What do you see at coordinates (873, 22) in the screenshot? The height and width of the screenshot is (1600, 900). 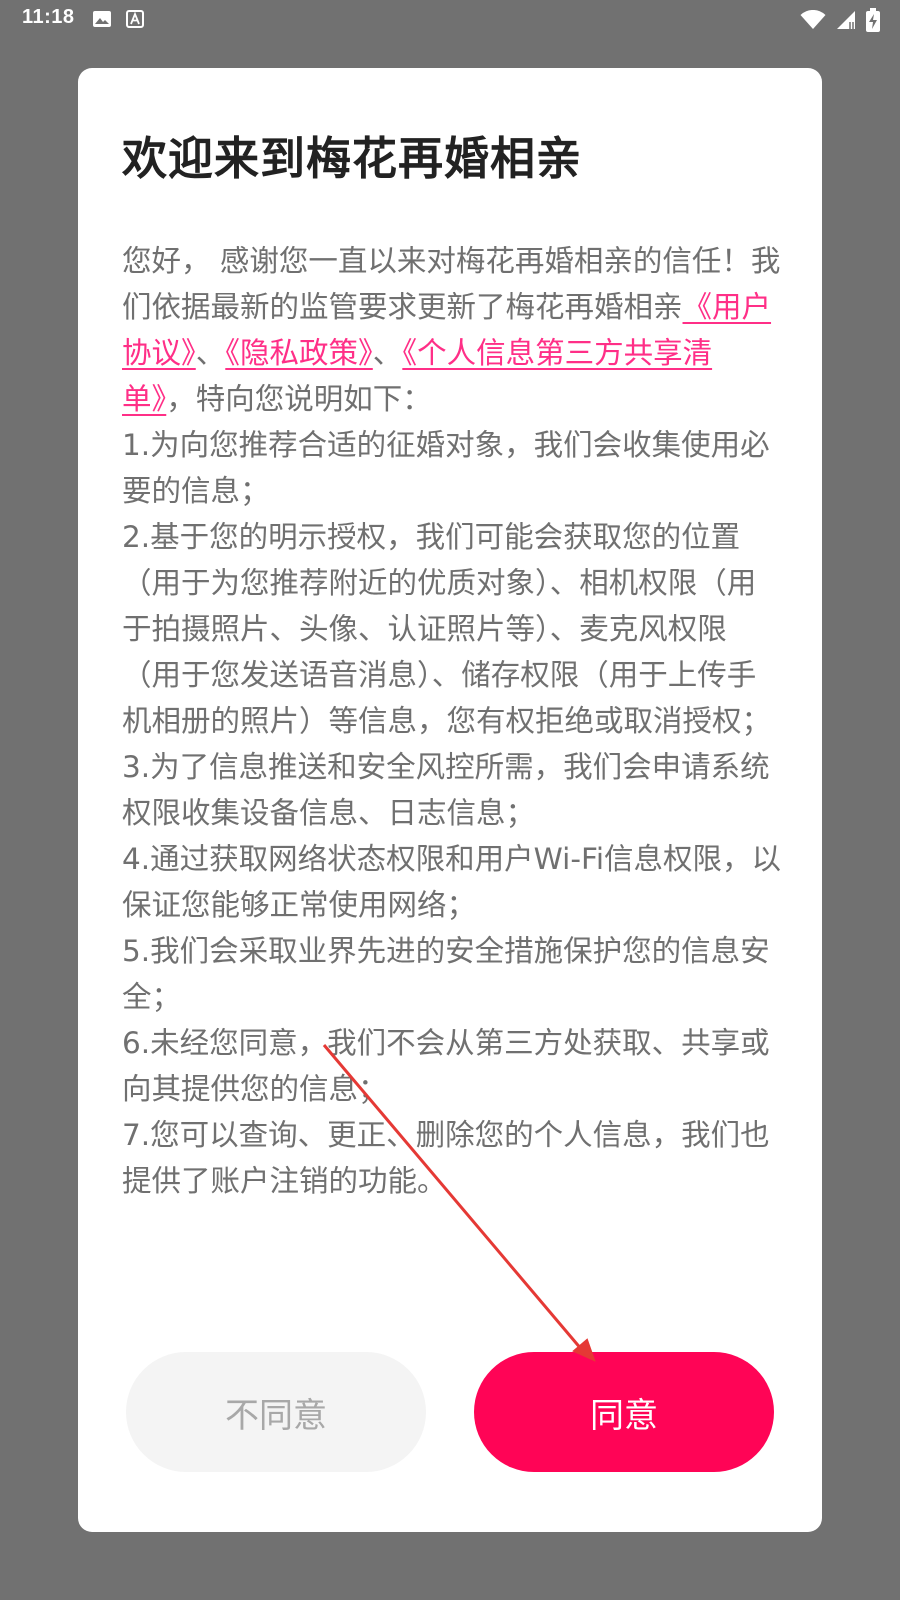 I see `battery-charging-icon` at bounding box center [873, 22].